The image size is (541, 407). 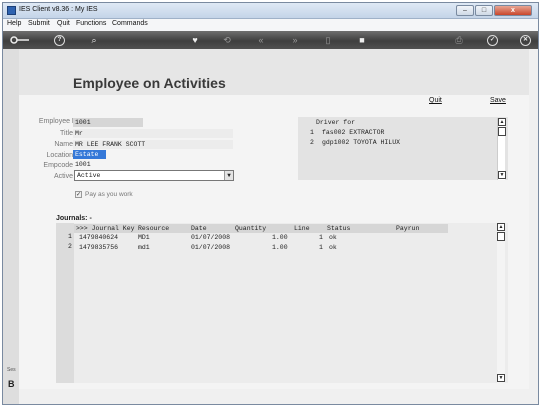 I want to click on journal-row-num: 1, so click(x=70, y=236).